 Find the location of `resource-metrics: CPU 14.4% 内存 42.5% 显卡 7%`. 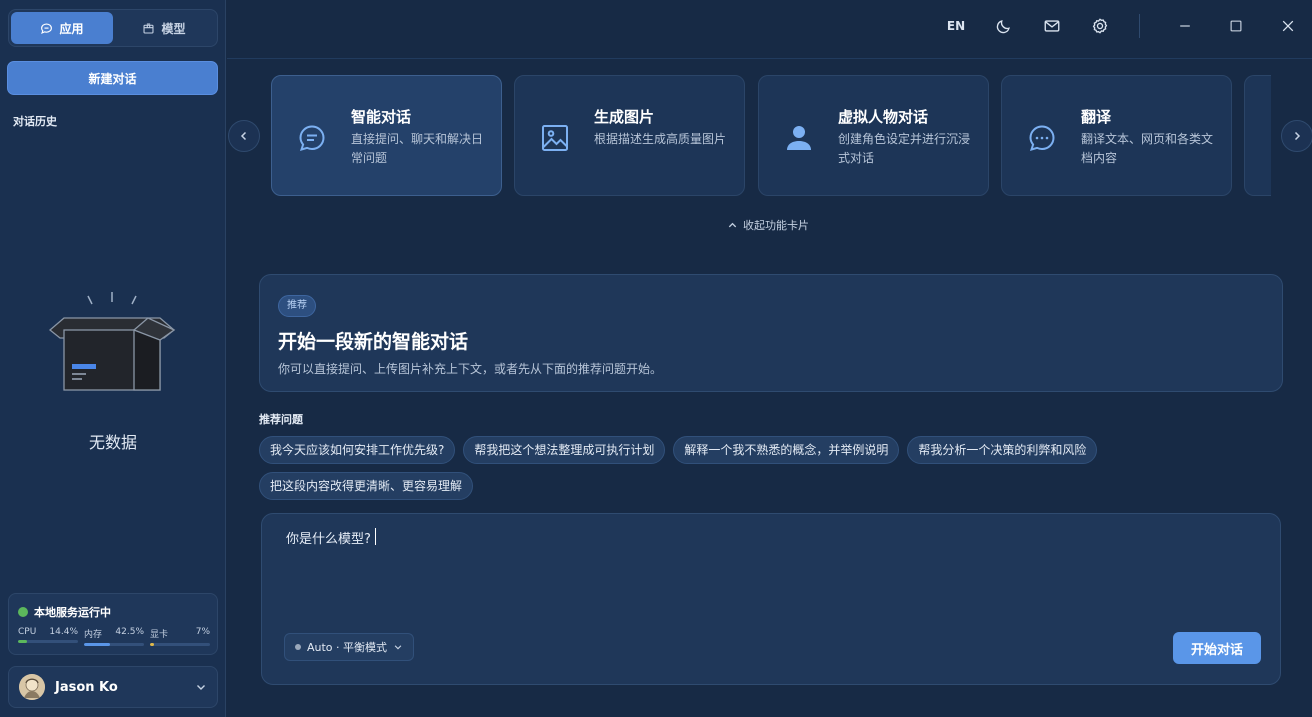

resource-metrics: CPU 14.4% 内存 42.5% 显卡 7% is located at coordinates (114, 636).